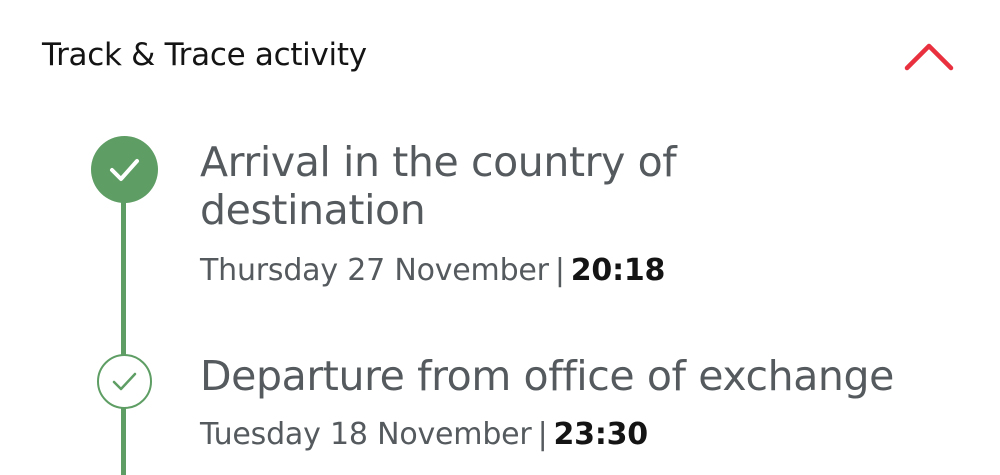 This screenshot has height=475, width=1000. What do you see at coordinates (618, 270) in the screenshot?
I see `event-time: 20:18` at bounding box center [618, 270].